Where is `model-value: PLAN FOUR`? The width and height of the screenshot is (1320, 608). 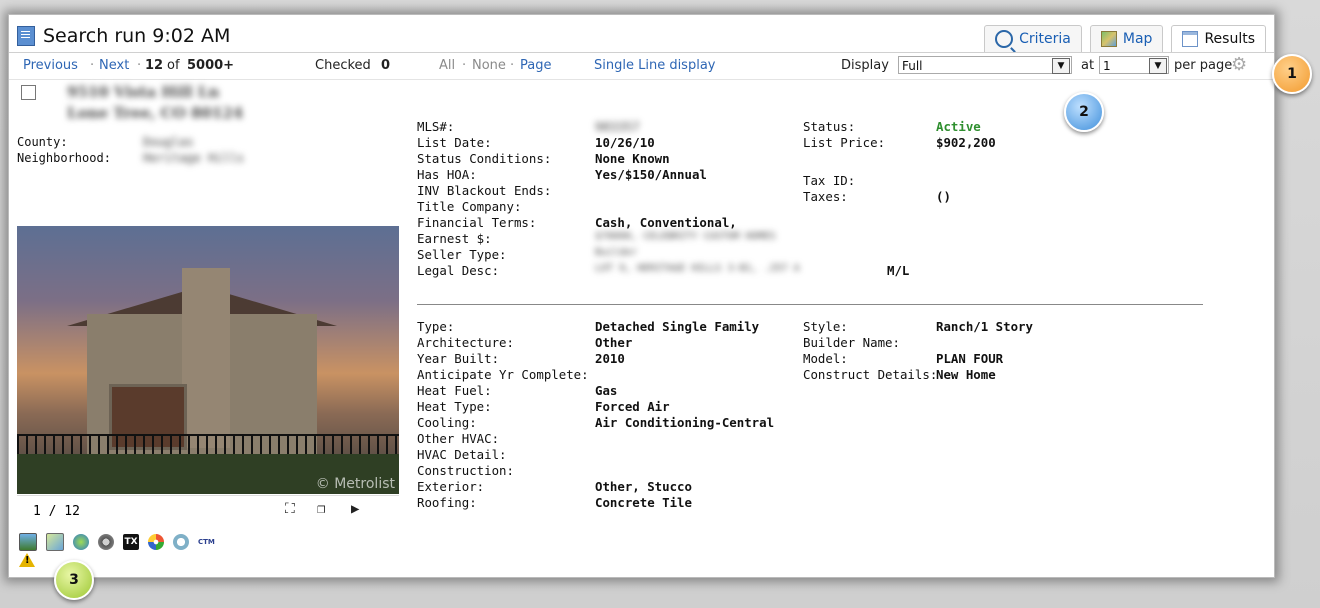 model-value: PLAN FOUR is located at coordinates (970, 358).